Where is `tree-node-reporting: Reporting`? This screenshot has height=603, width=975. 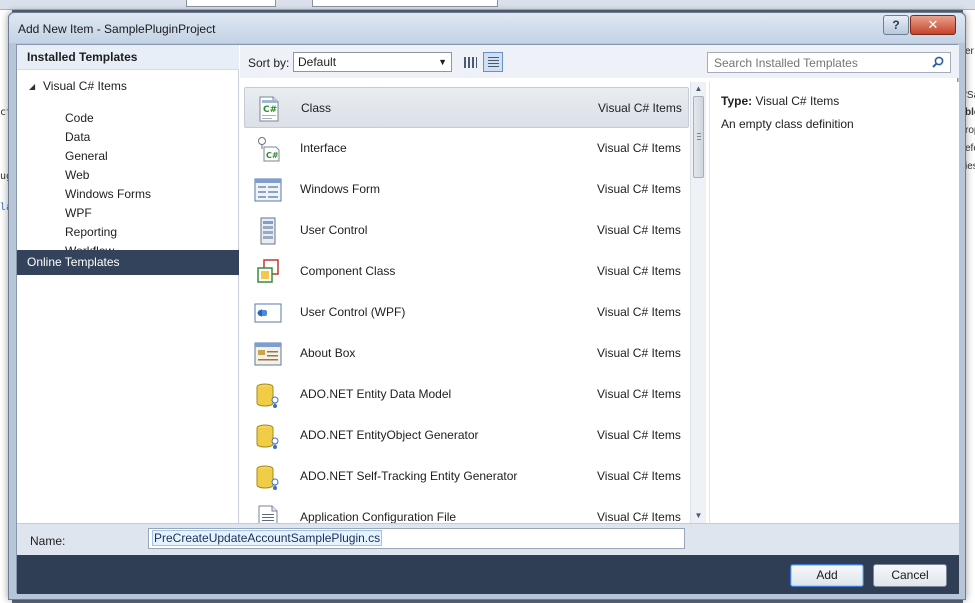
tree-node-reporting: Reporting is located at coordinates (91, 232).